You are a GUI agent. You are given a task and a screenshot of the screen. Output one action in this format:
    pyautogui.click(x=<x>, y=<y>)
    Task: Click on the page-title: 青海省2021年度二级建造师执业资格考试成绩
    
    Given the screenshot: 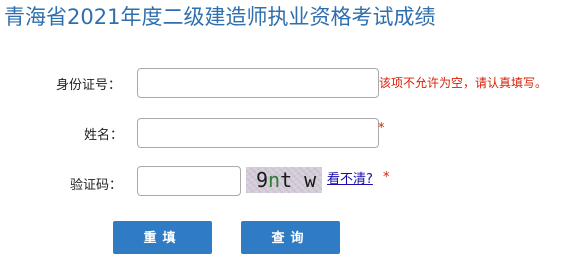 What is the action you would take?
    pyautogui.click(x=220, y=17)
    